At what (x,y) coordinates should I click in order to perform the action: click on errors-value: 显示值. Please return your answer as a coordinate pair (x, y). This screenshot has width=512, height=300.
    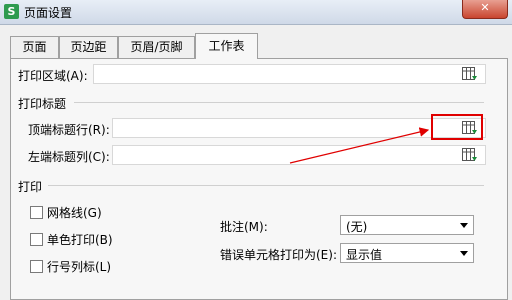
    Looking at the image, I should click on (364, 255).